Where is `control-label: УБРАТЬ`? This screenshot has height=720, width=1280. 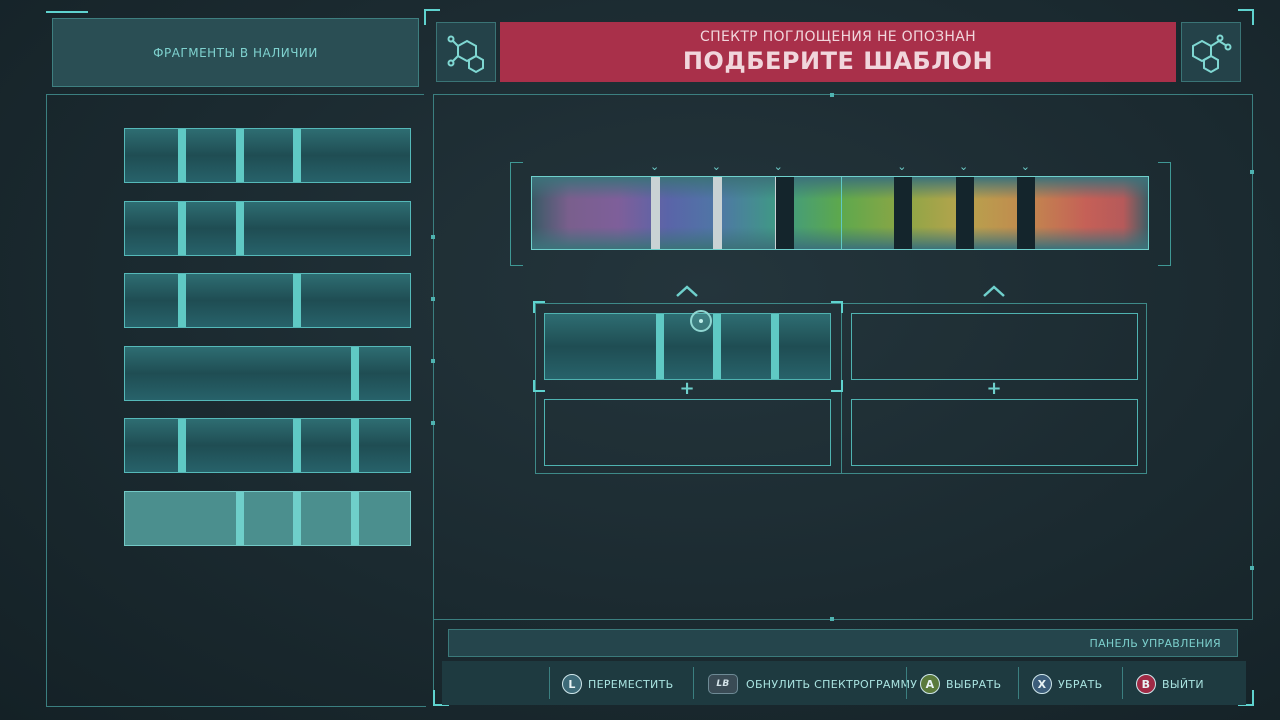
control-label: УБРАТЬ is located at coordinates (1080, 684).